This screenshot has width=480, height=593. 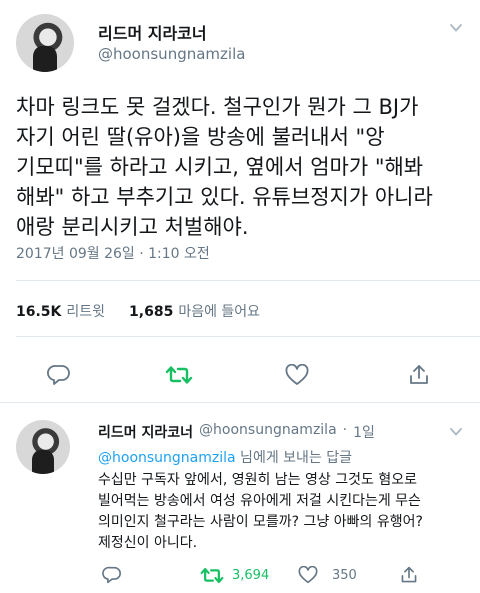 What do you see at coordinates (85, 311) in the screenshot?
I see `retweet-label: 리트윗` at bounding box center [85, 311].